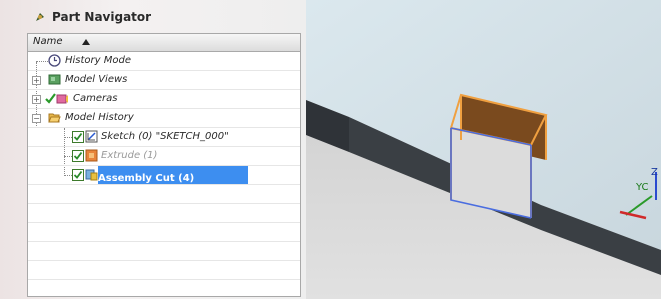  I want to click on camera-icon, so click(62, 99).